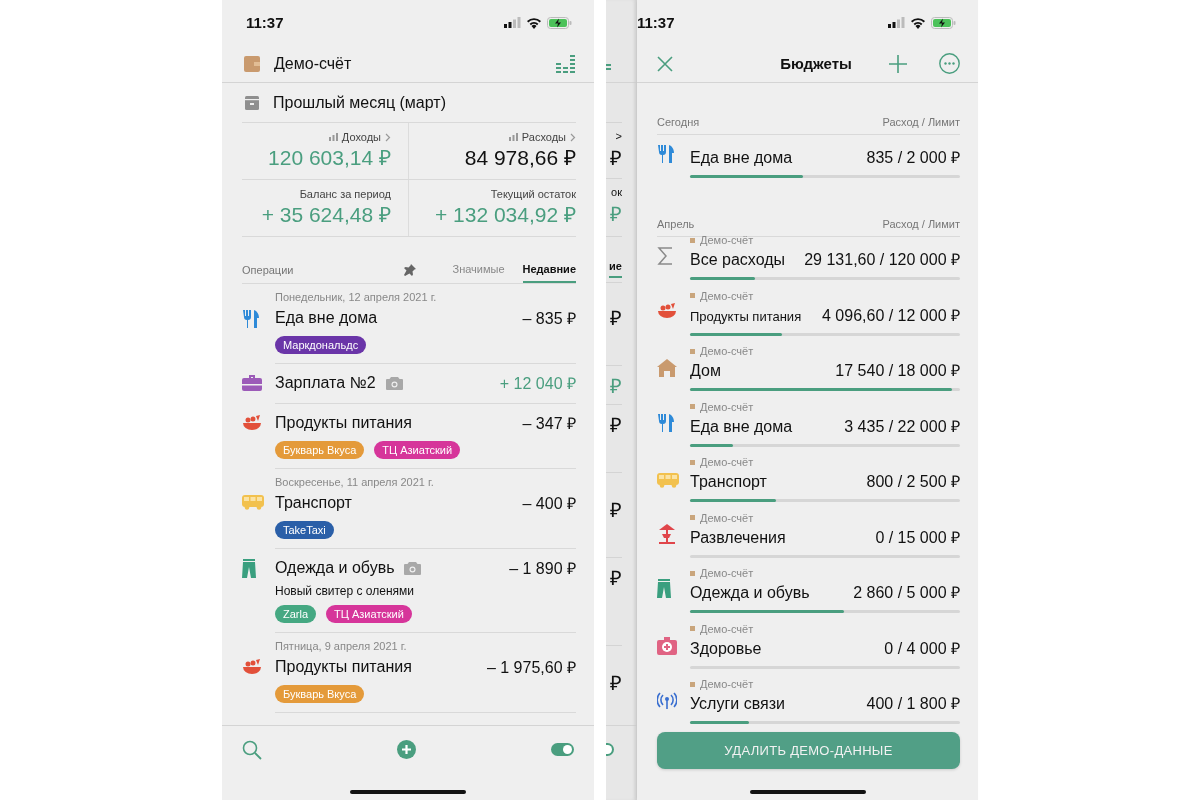 This screenshot has width=1200, height=800. I want to click on stat-label: Доходы, so click(361, 137).